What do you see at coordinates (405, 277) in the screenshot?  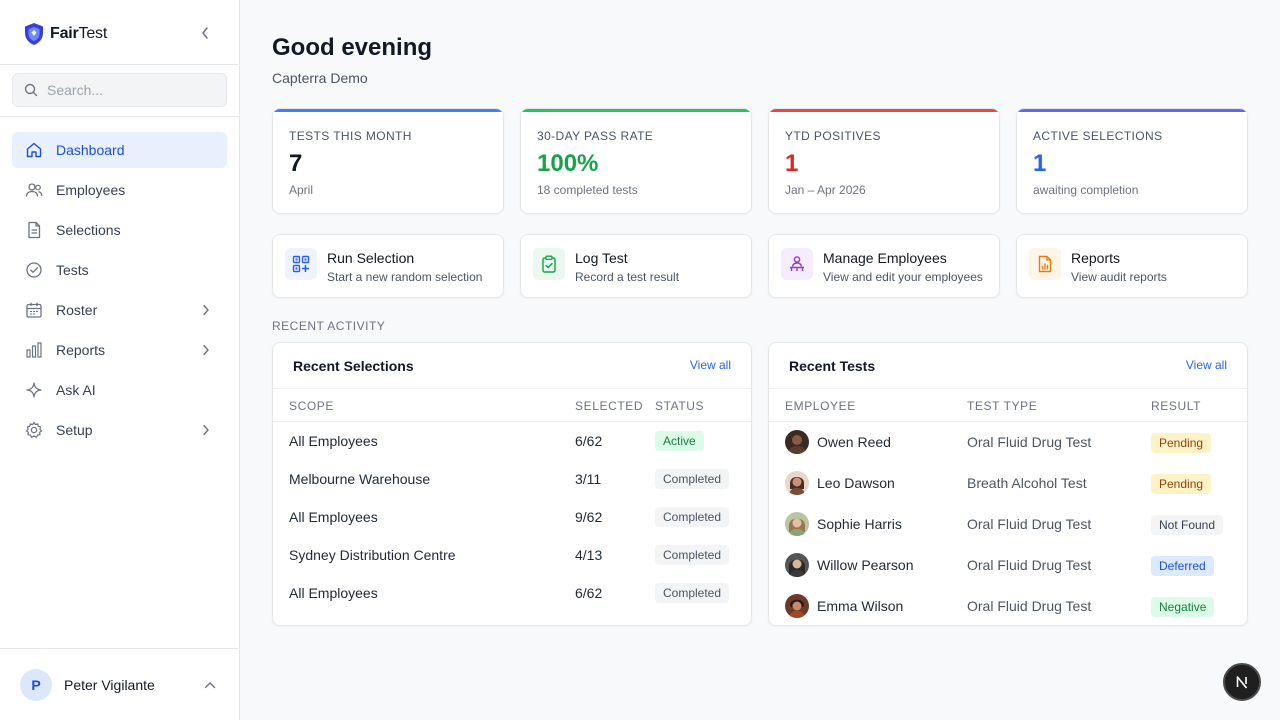 I see `action-subtitle: Start a new random selection` at bounding box center [405, 277].